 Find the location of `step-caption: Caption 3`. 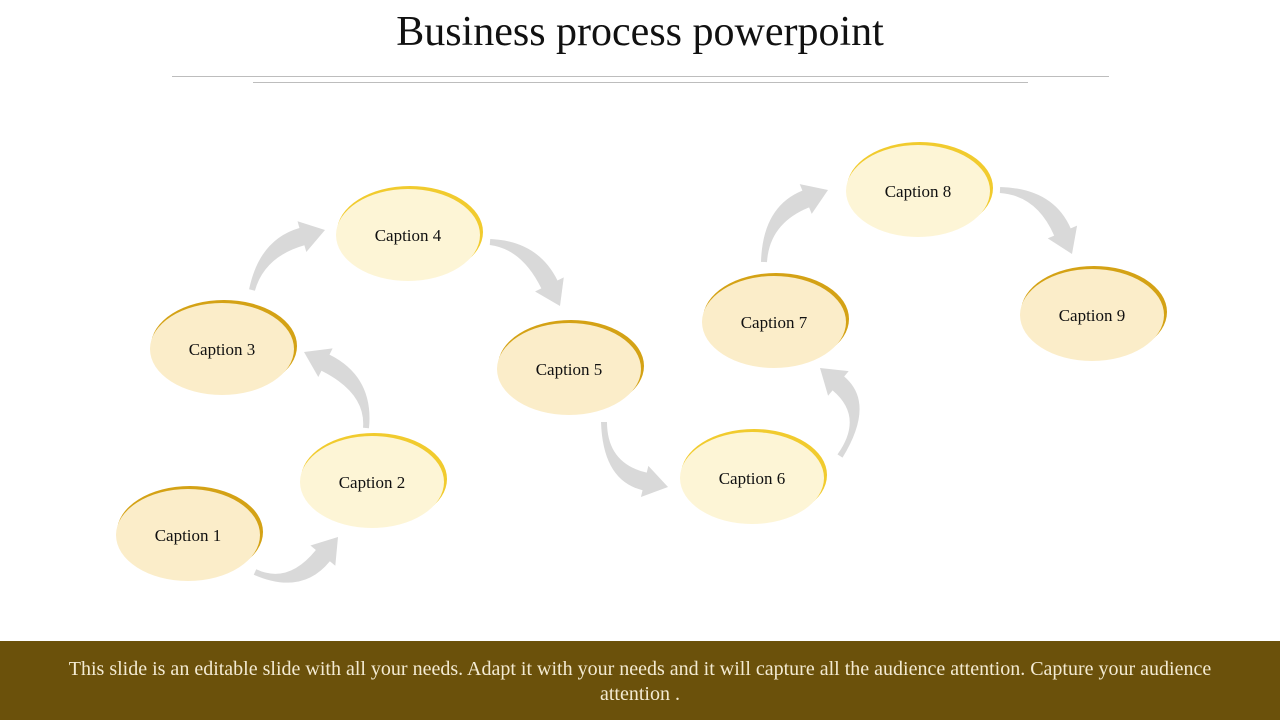

step-caption: Caption 3 is located at coordinates (222, 349).